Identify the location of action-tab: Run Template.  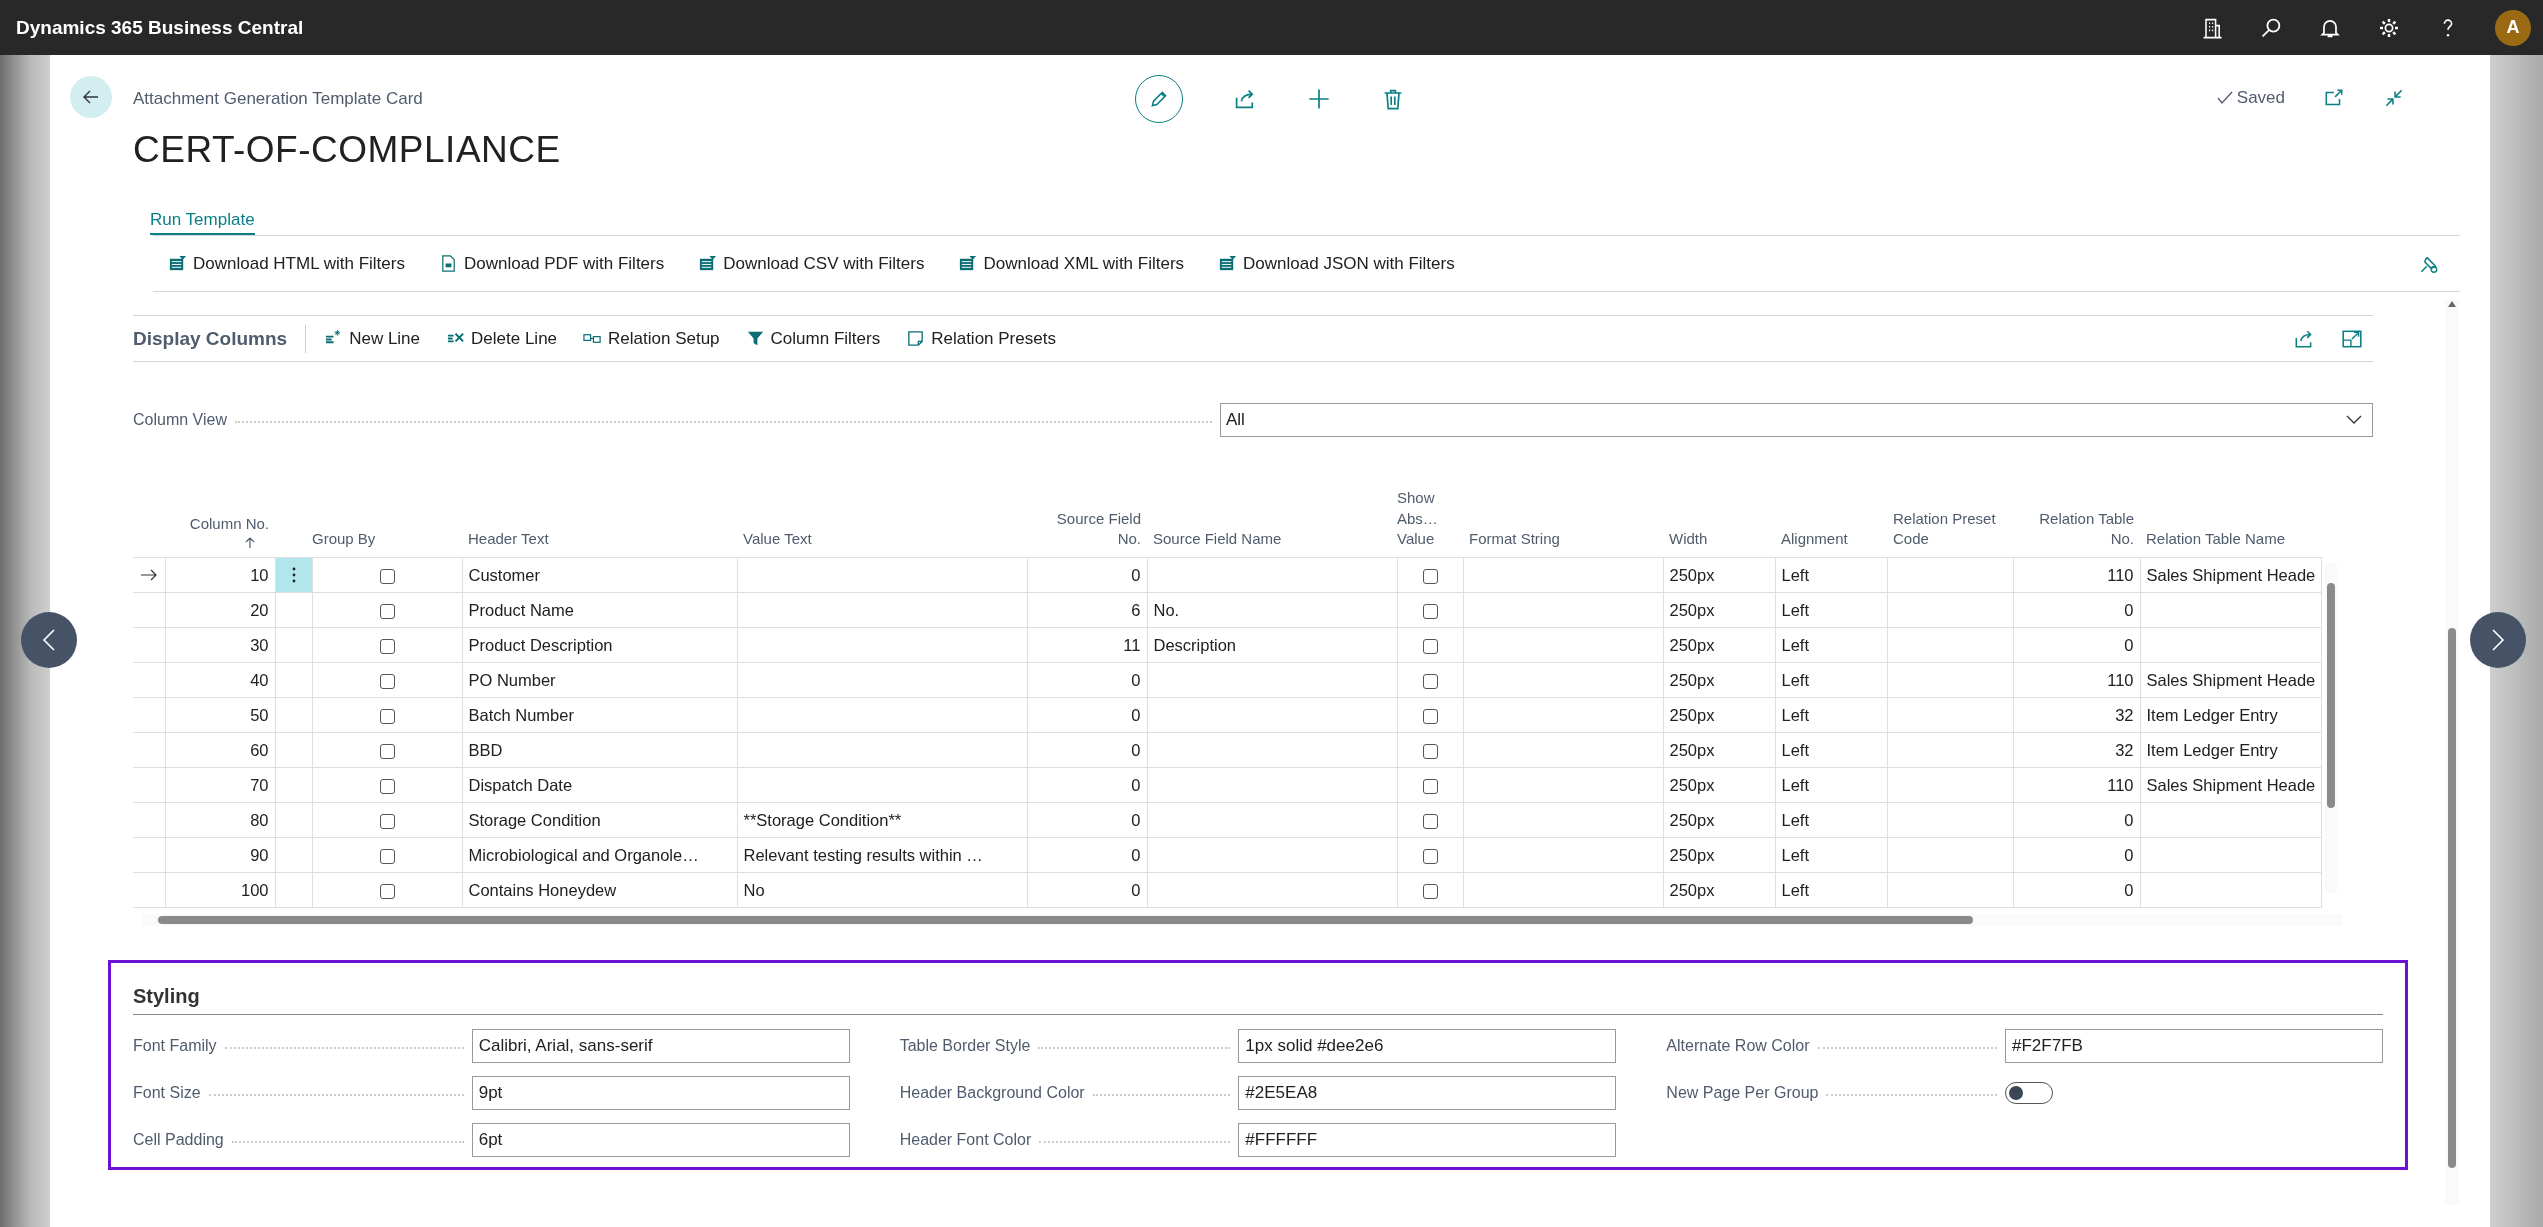
(202, 222).